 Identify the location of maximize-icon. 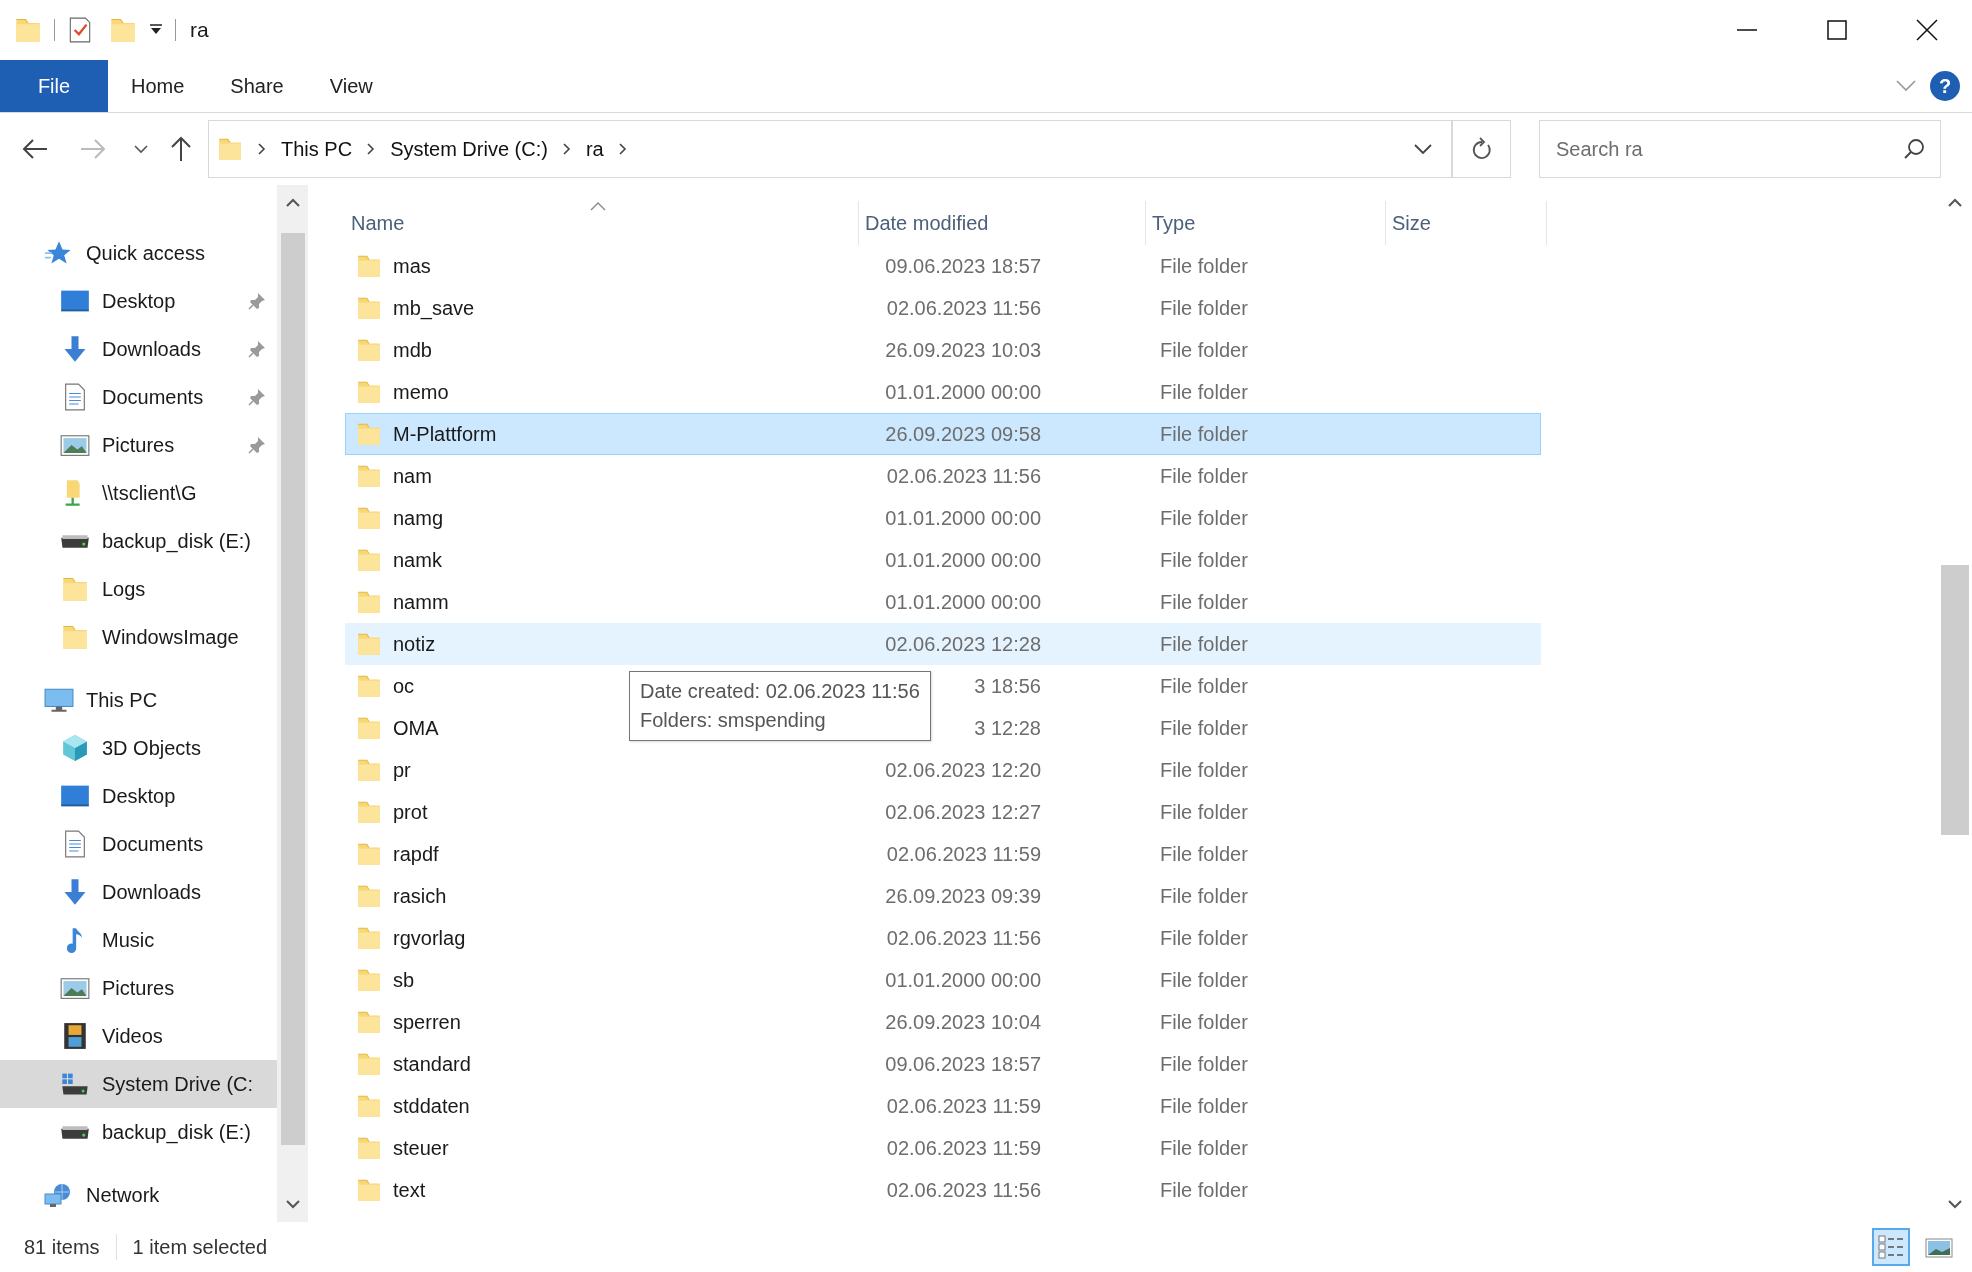
(1837, 30).